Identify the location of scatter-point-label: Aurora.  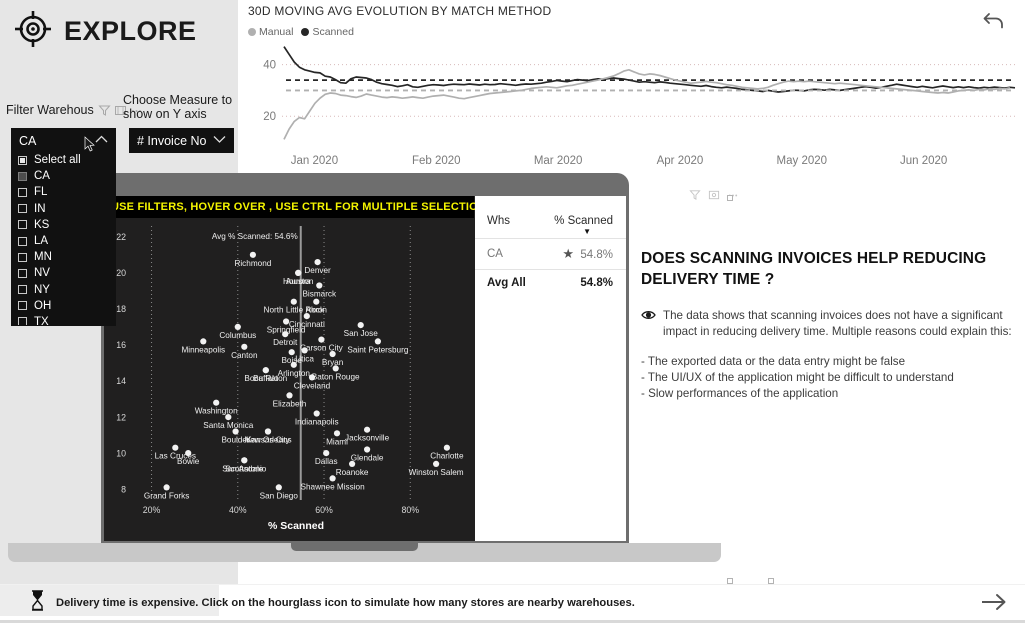
(298, 281).